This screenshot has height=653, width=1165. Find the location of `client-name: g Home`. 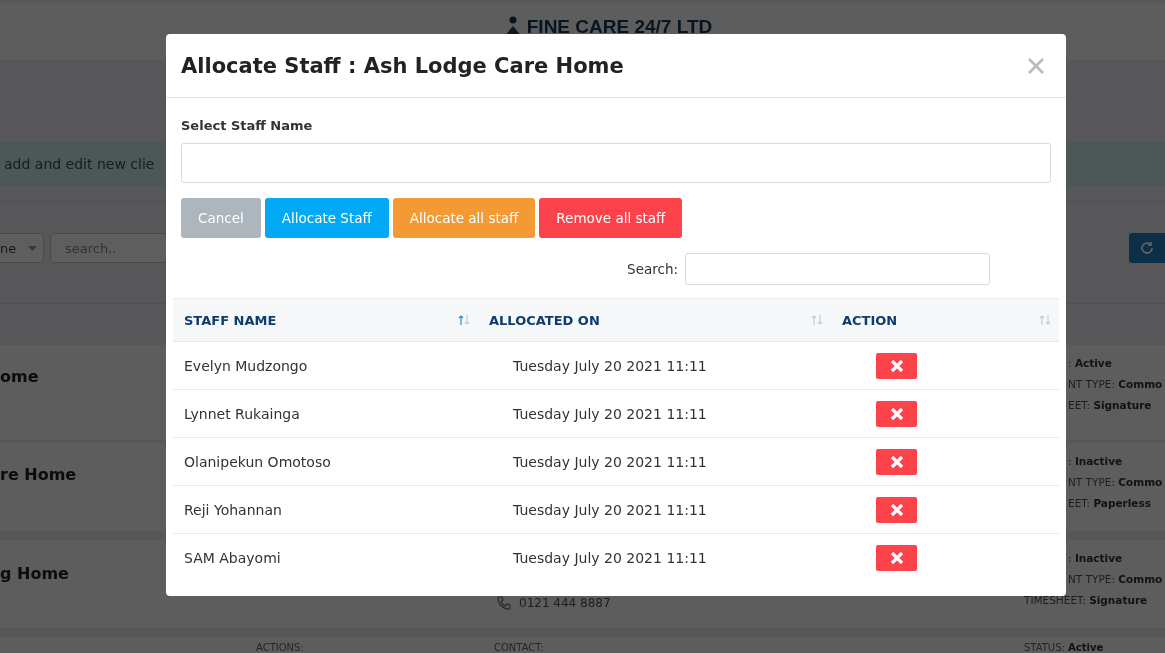

client-name: g Home is located at coordinates (34, 573).